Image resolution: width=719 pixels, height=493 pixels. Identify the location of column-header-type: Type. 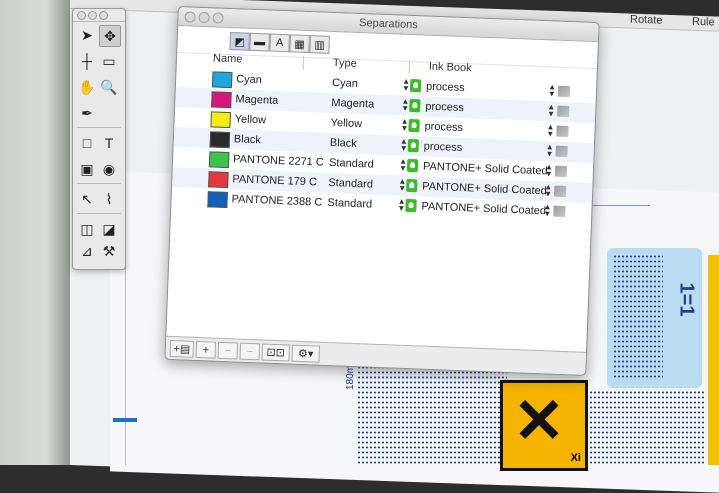
(368, 65).